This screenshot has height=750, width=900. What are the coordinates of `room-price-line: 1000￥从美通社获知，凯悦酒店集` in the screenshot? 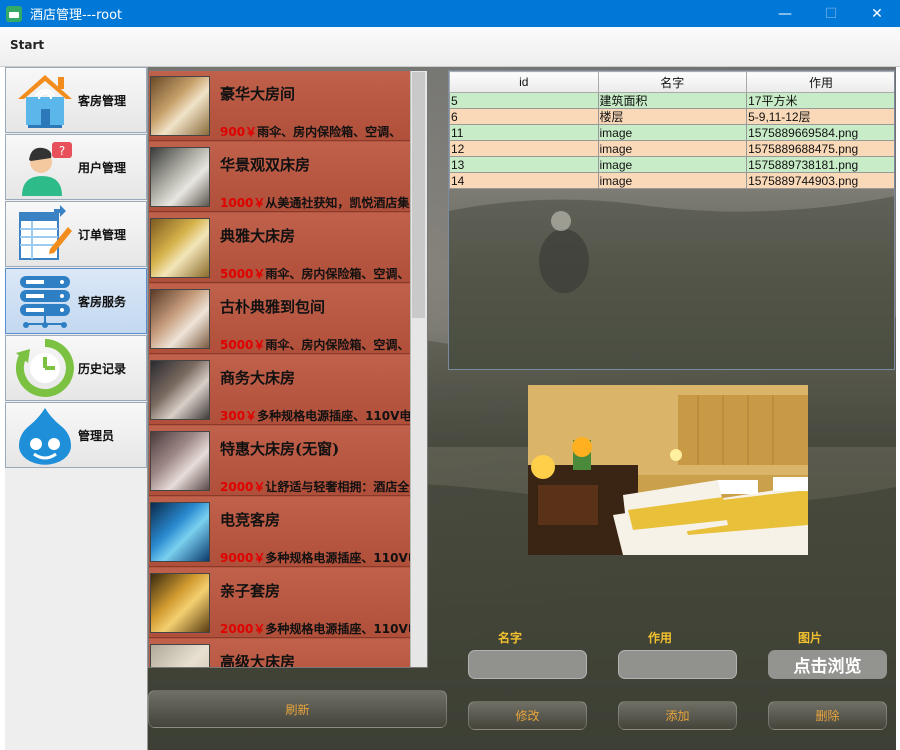 It's located at (314, 202).